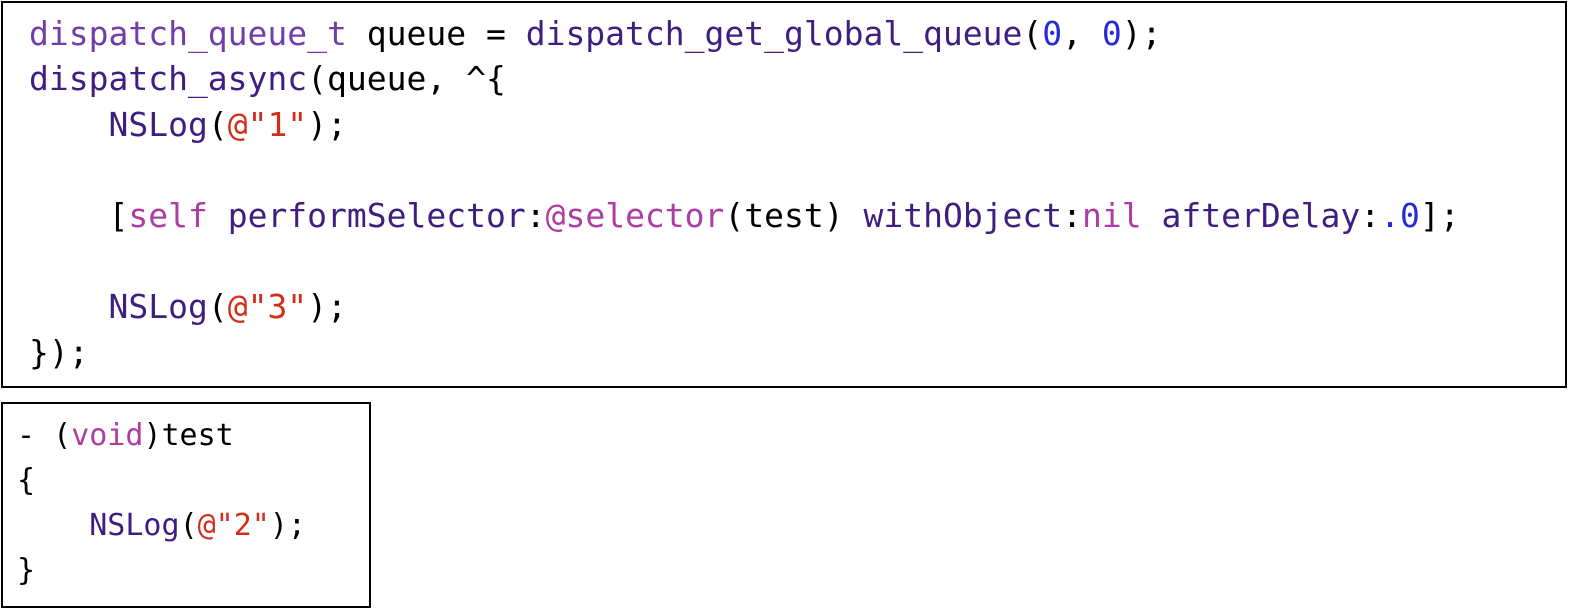 This screenshot has height=611, width=1577. Describe the element at coordinates (168, 78) in the screenshot. I see `function-token: dispatch_async` at that location.